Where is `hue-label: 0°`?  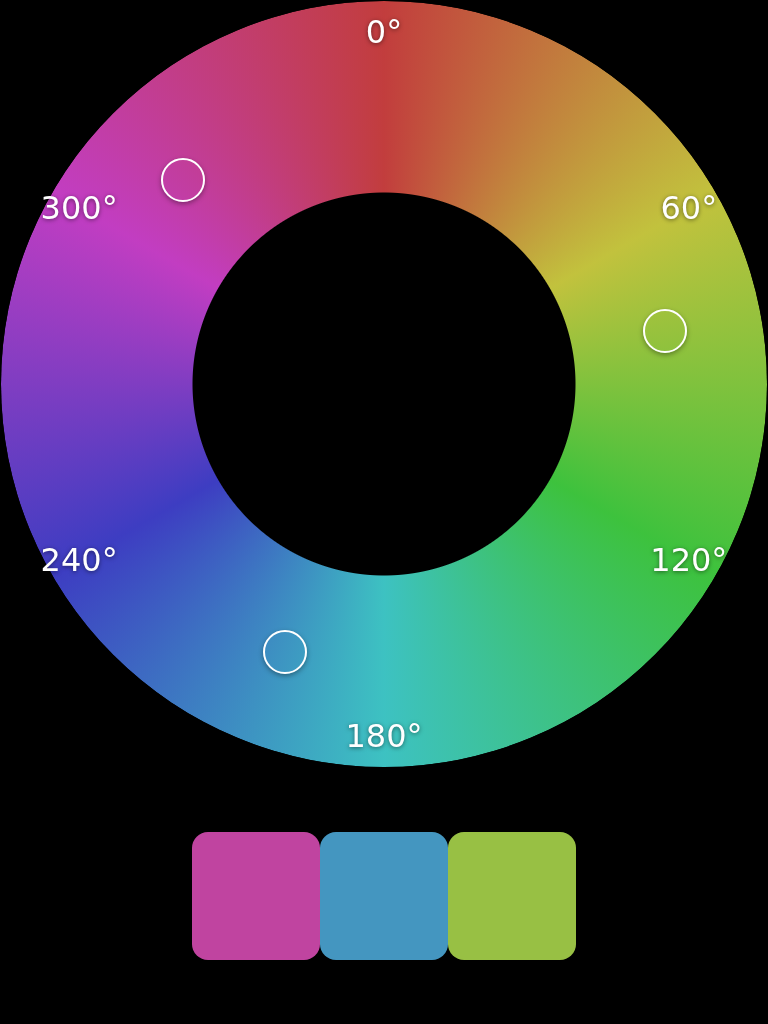
hue-label: 0° is located at coordinates (384, 32).